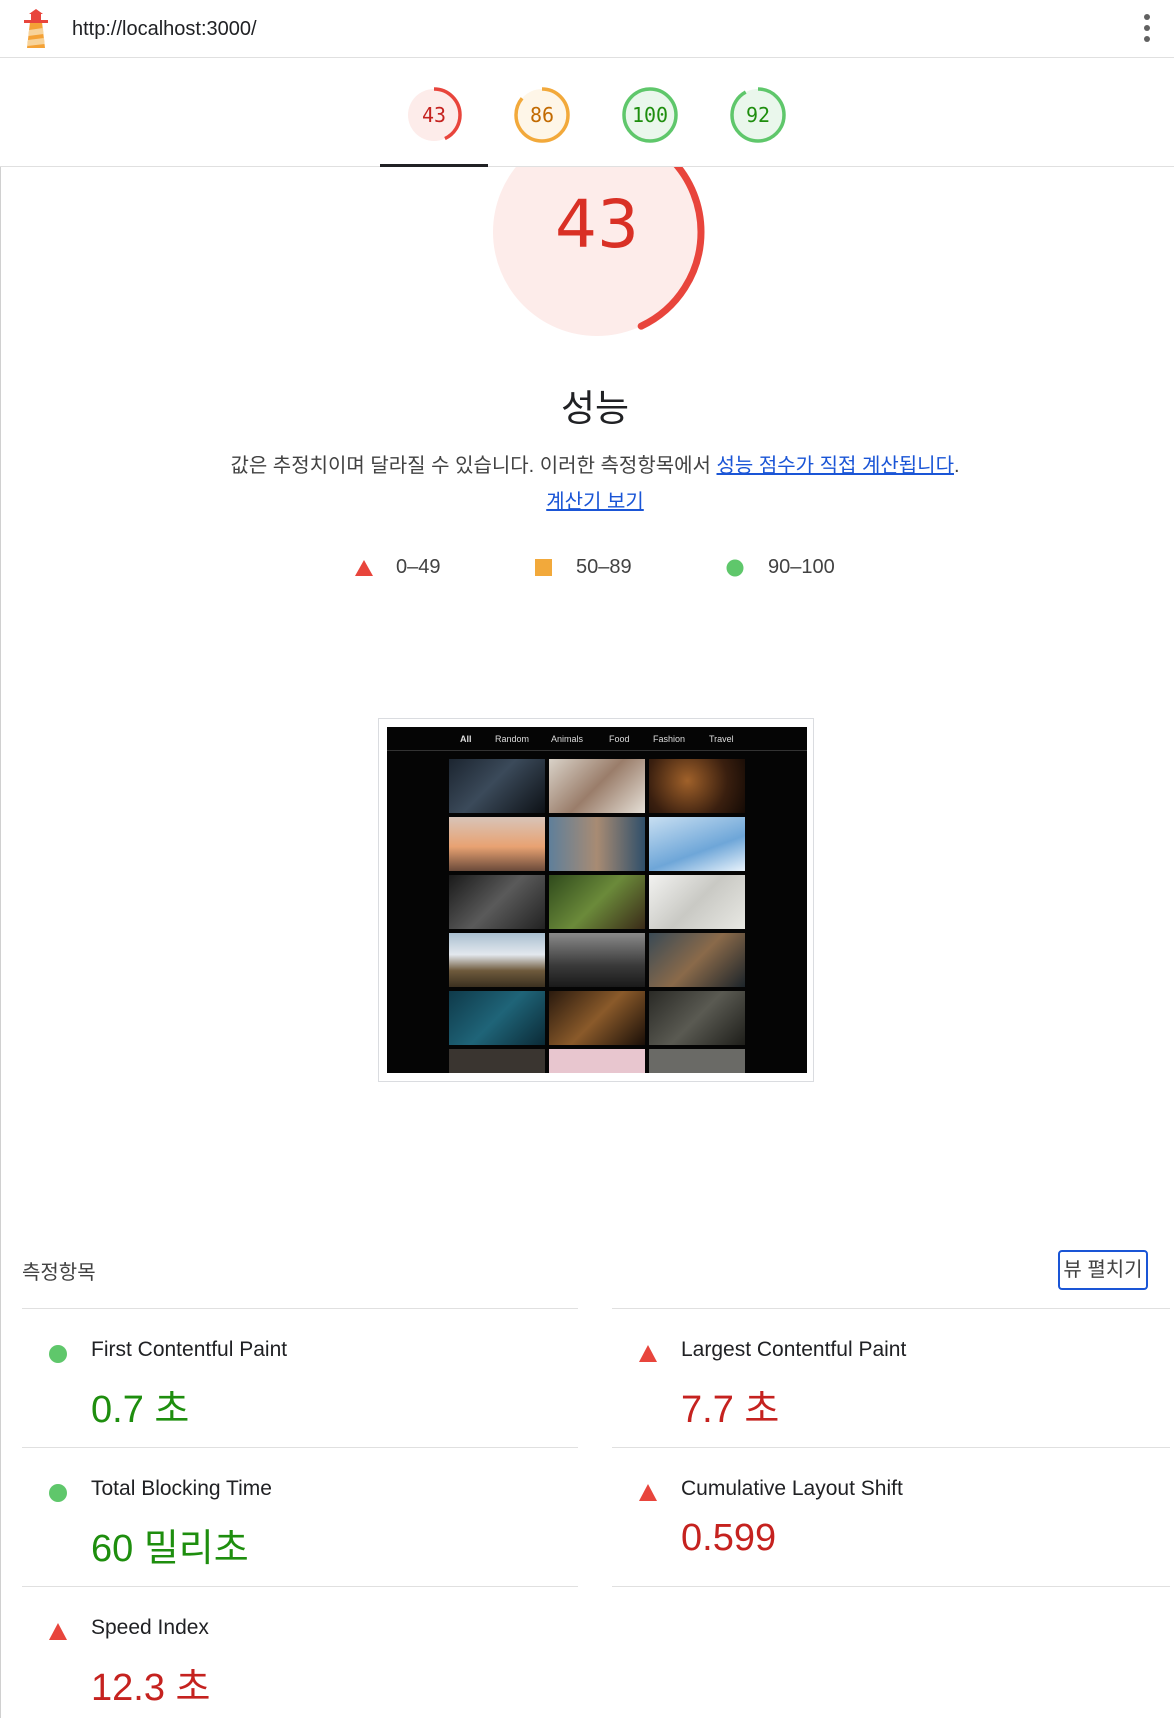  I want to click on tab-best-practices: 100, so click(650, 115).